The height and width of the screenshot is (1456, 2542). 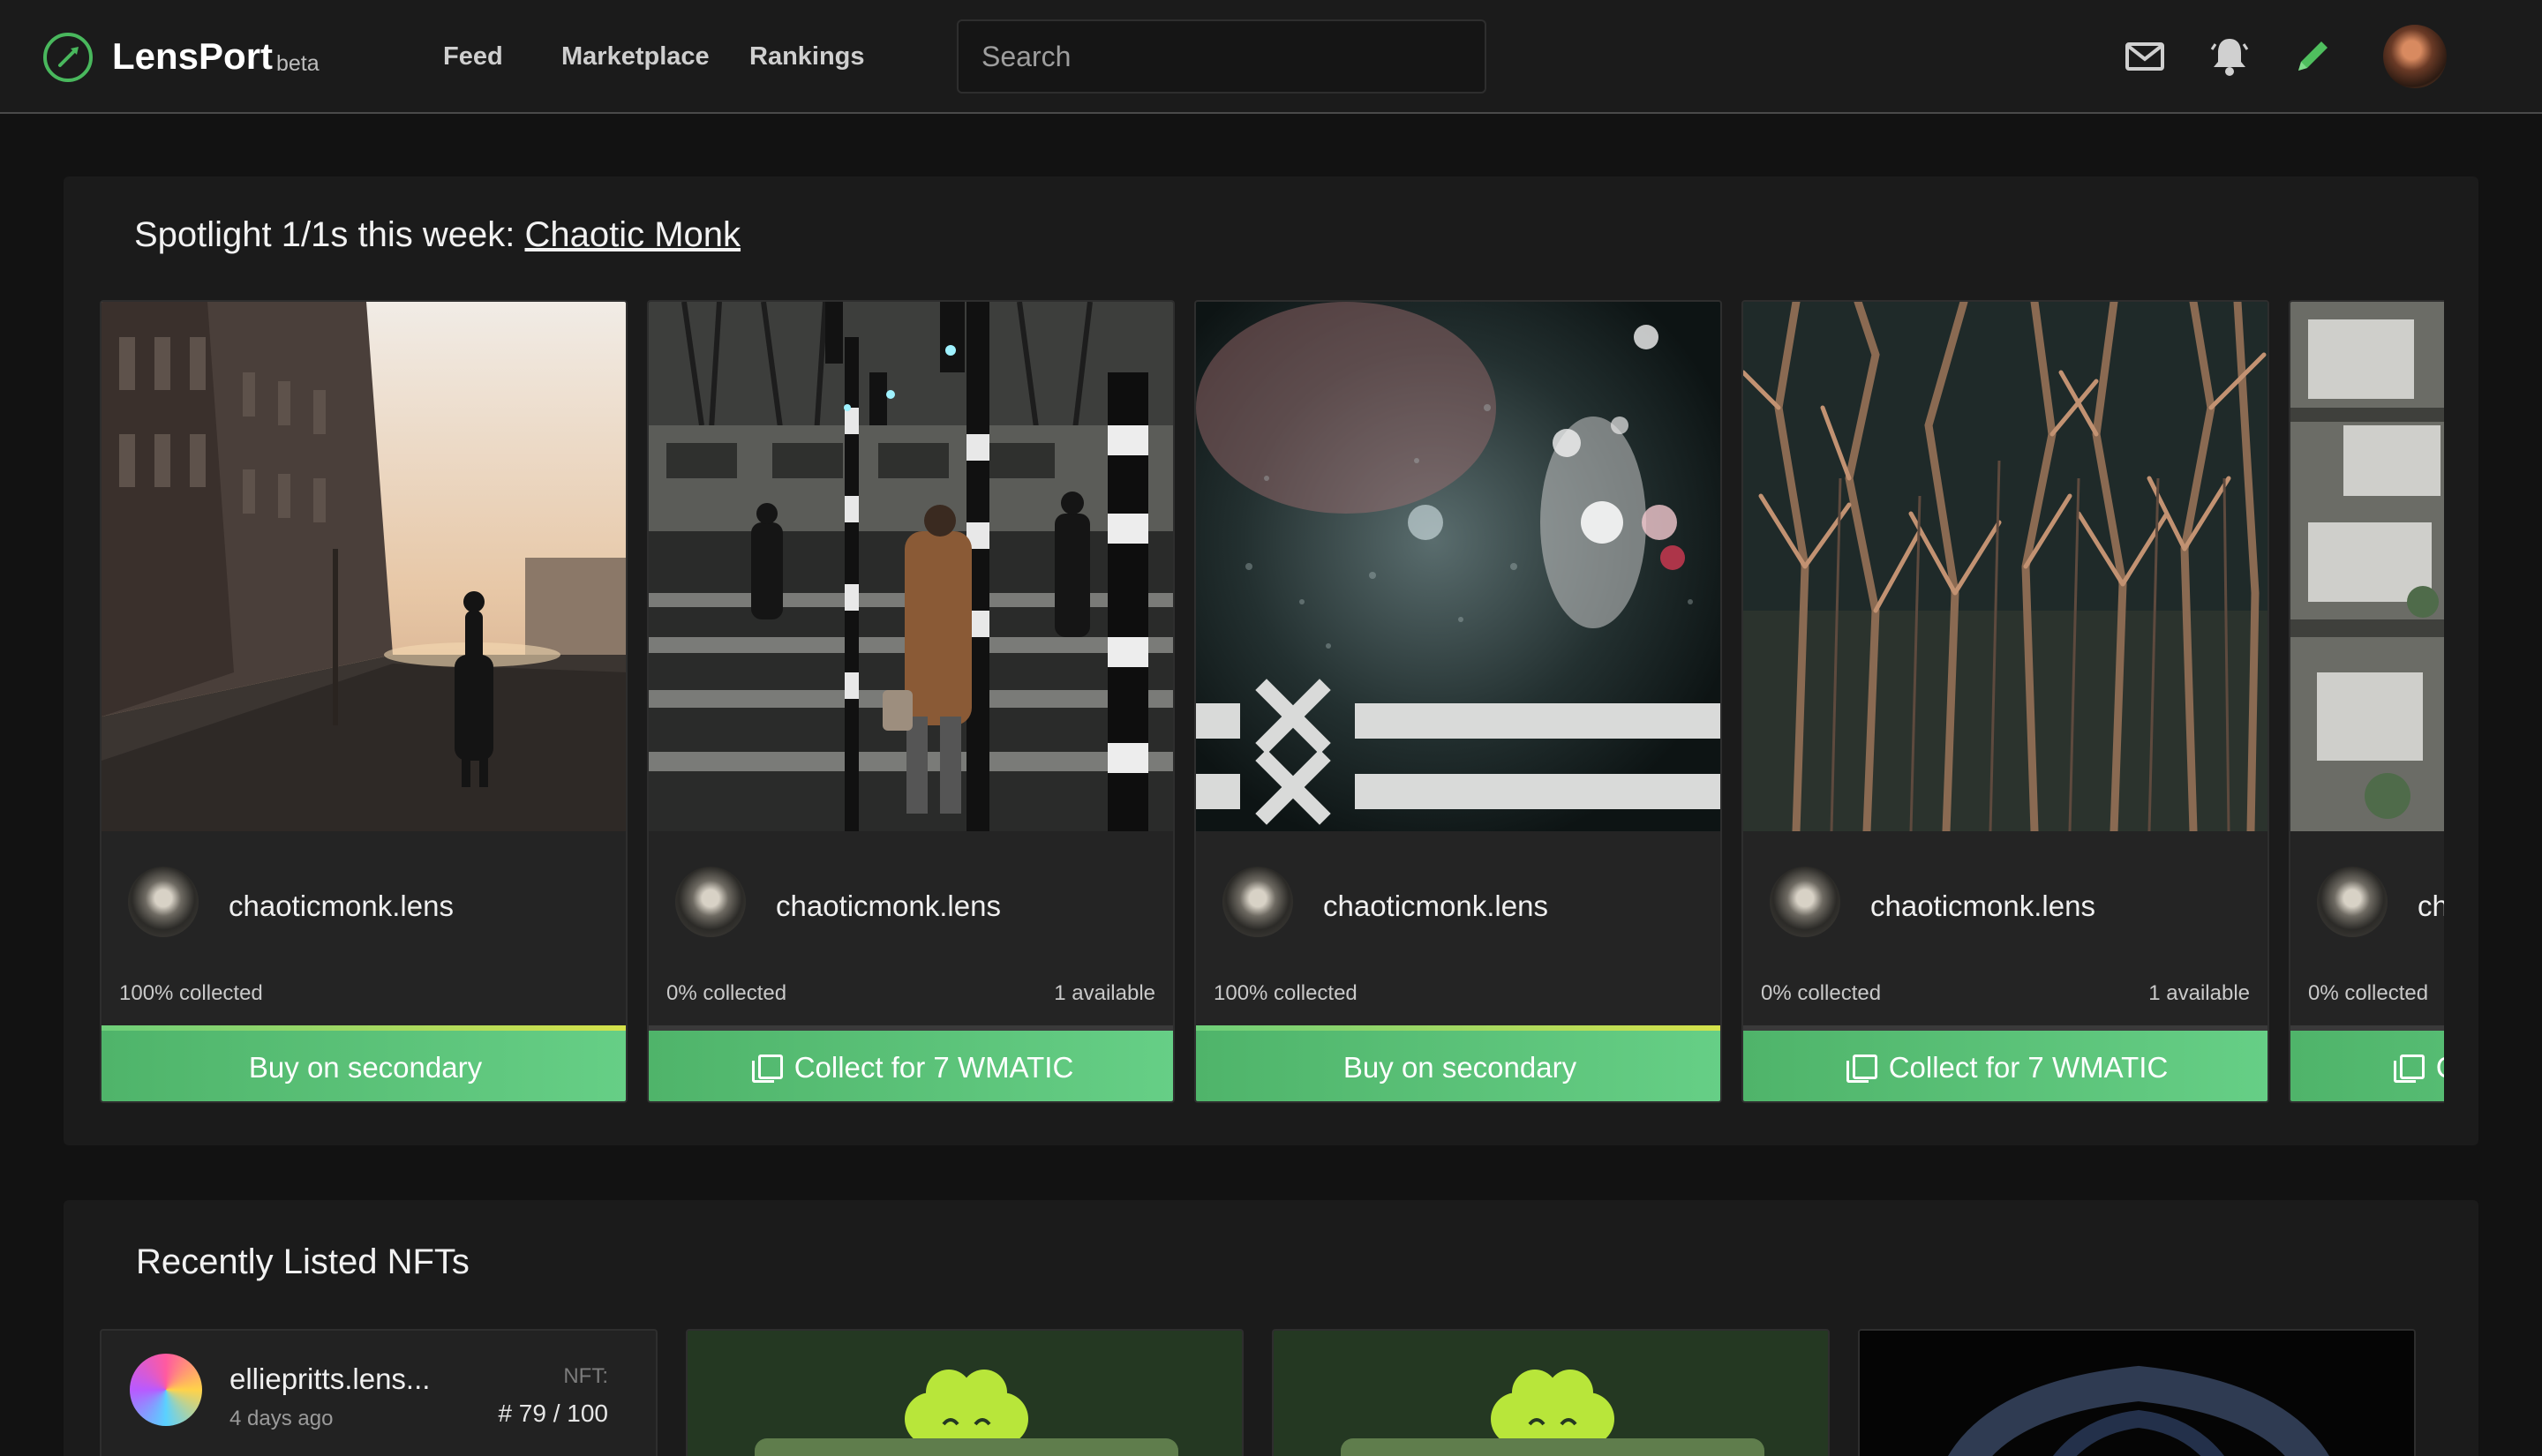 What do you see at coordinates (807, 56) in the screenshot?
I see `nav-rankings-link: Rankings` at bounding box center [807, 56].